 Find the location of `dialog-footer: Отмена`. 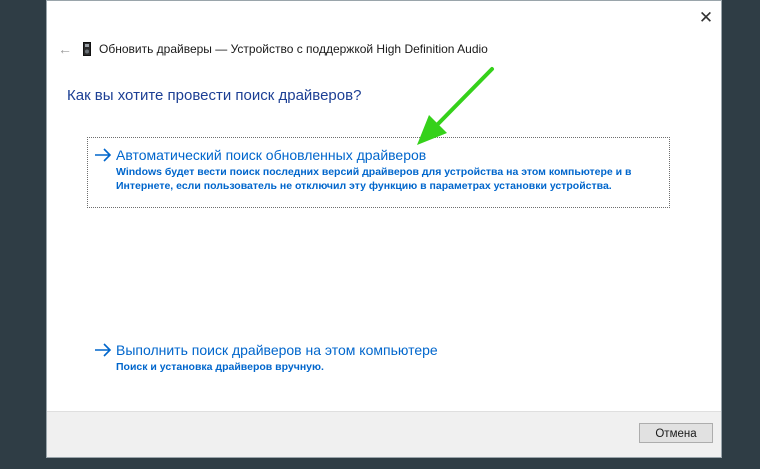

dialog-footer: Отмена is located at coordinates (384, 434).